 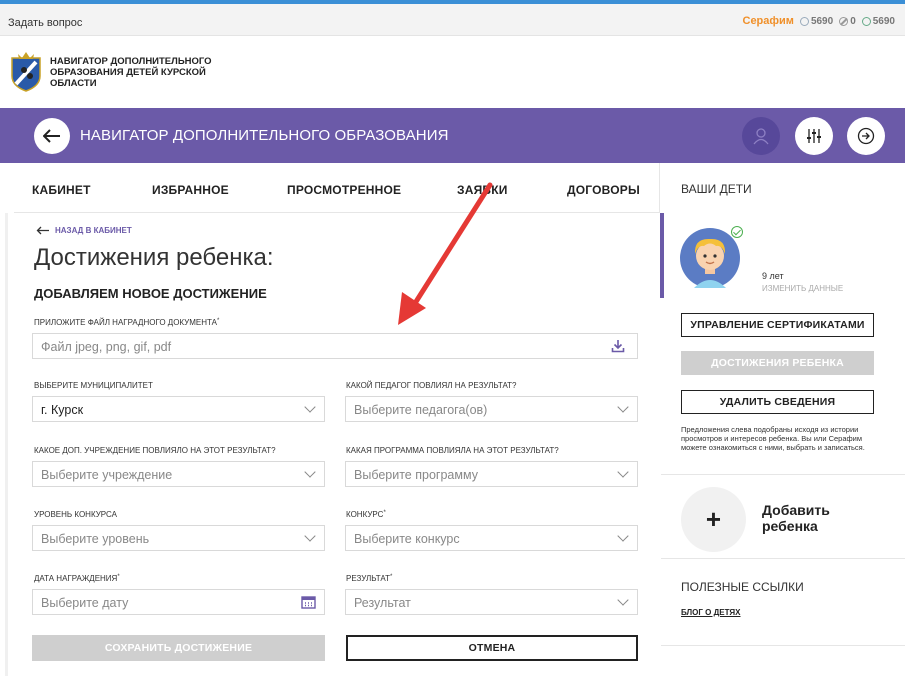 What do you see at coordinates (491, 474) in the screenshot?
I see `program-select: Выберите программу` at bounding box center [491, 474].